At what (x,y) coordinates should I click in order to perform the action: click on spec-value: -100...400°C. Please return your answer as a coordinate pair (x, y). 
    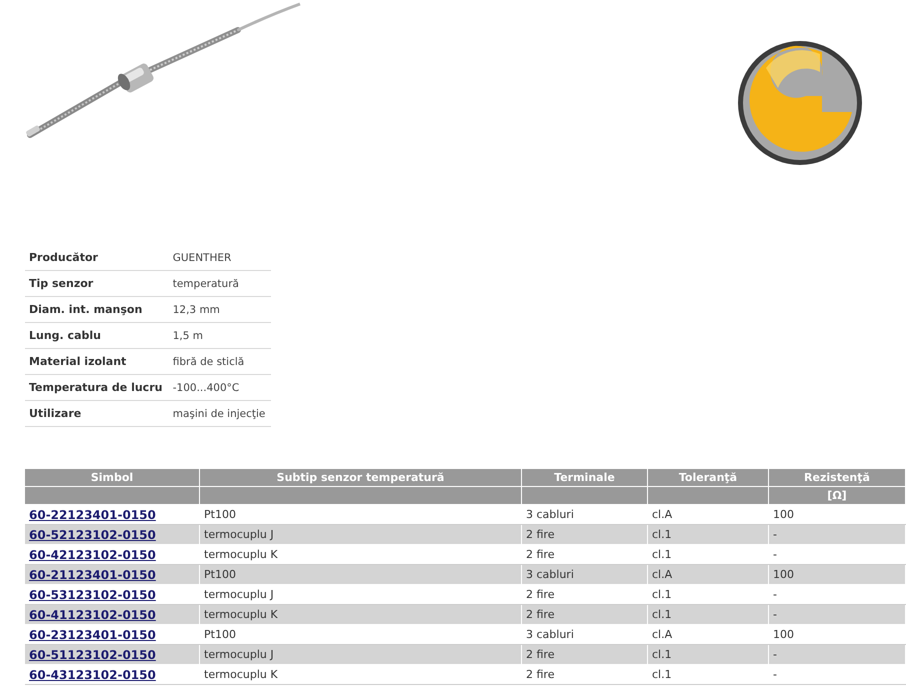
    Looking at the image, I should click on (219, 387).